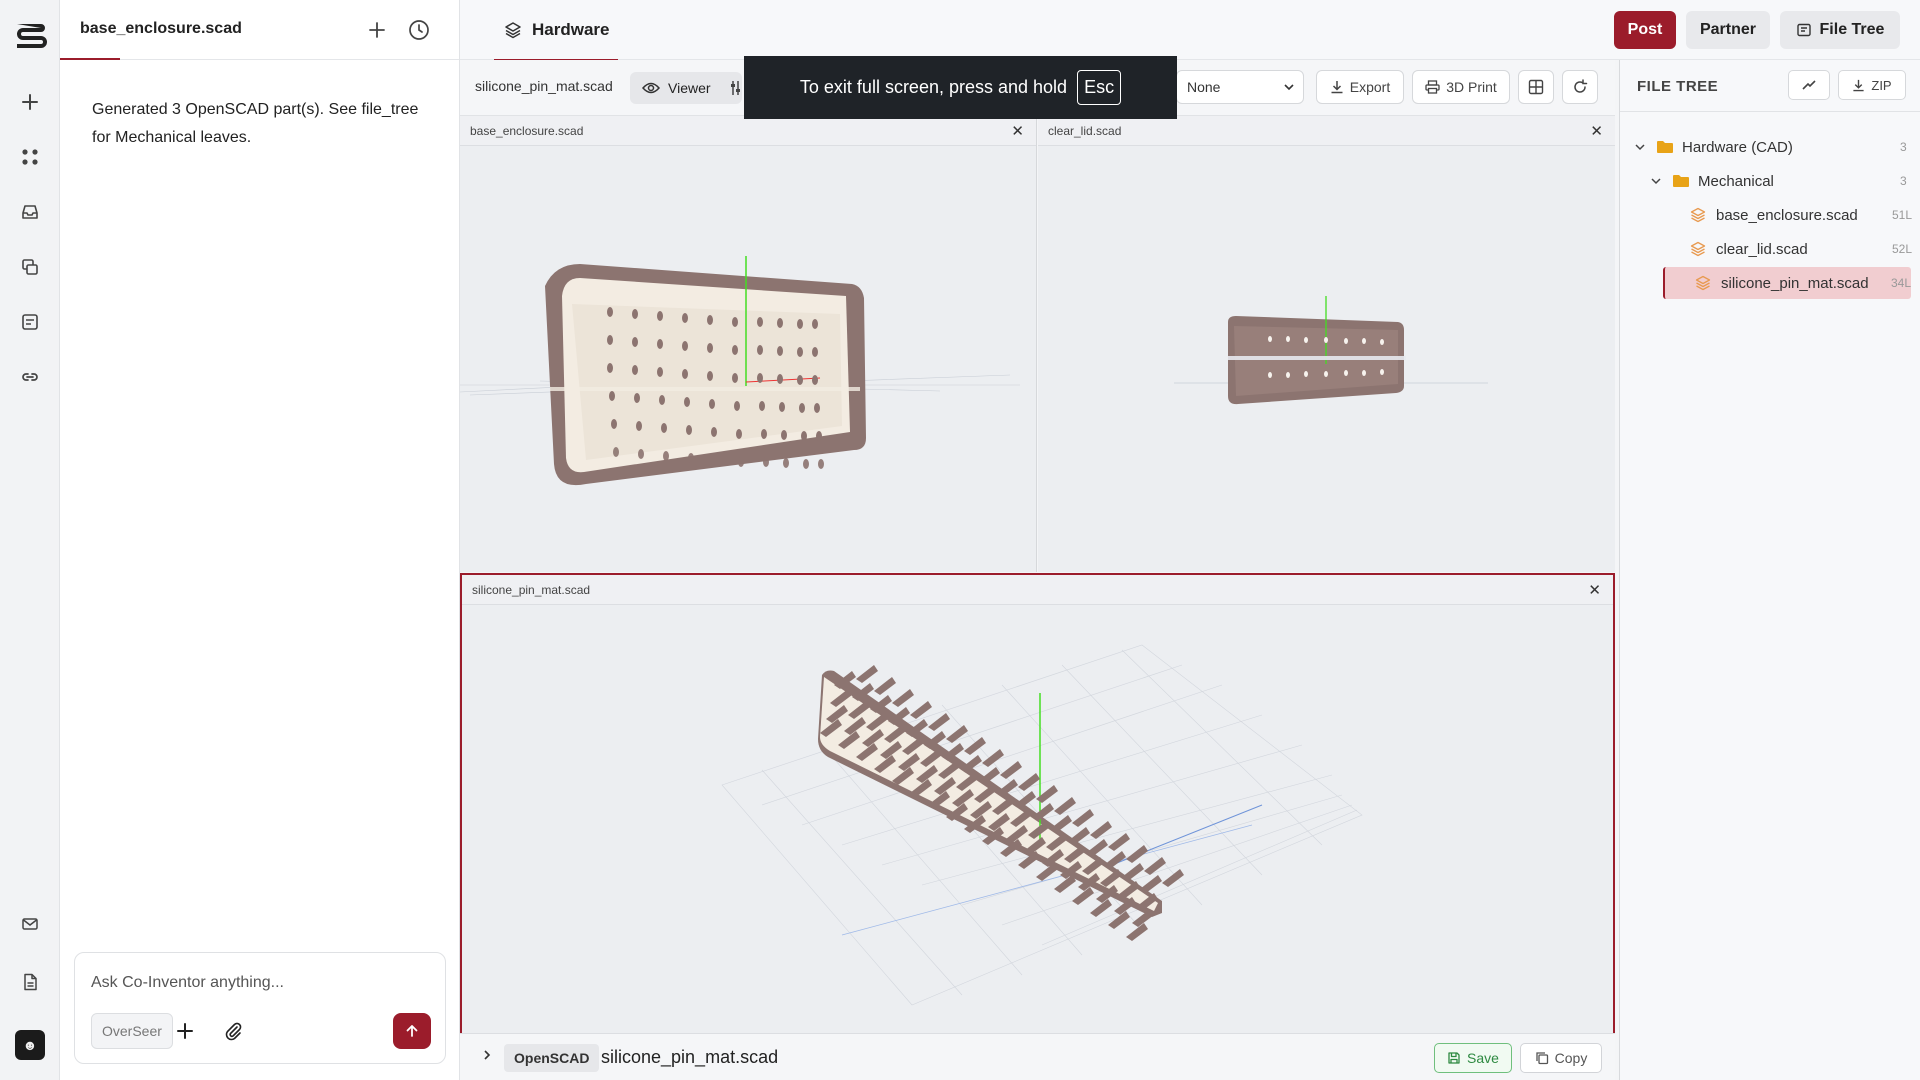  Describe the element at coordinates (30, 924) in the screenshot. I see `mail-icon` at that location.